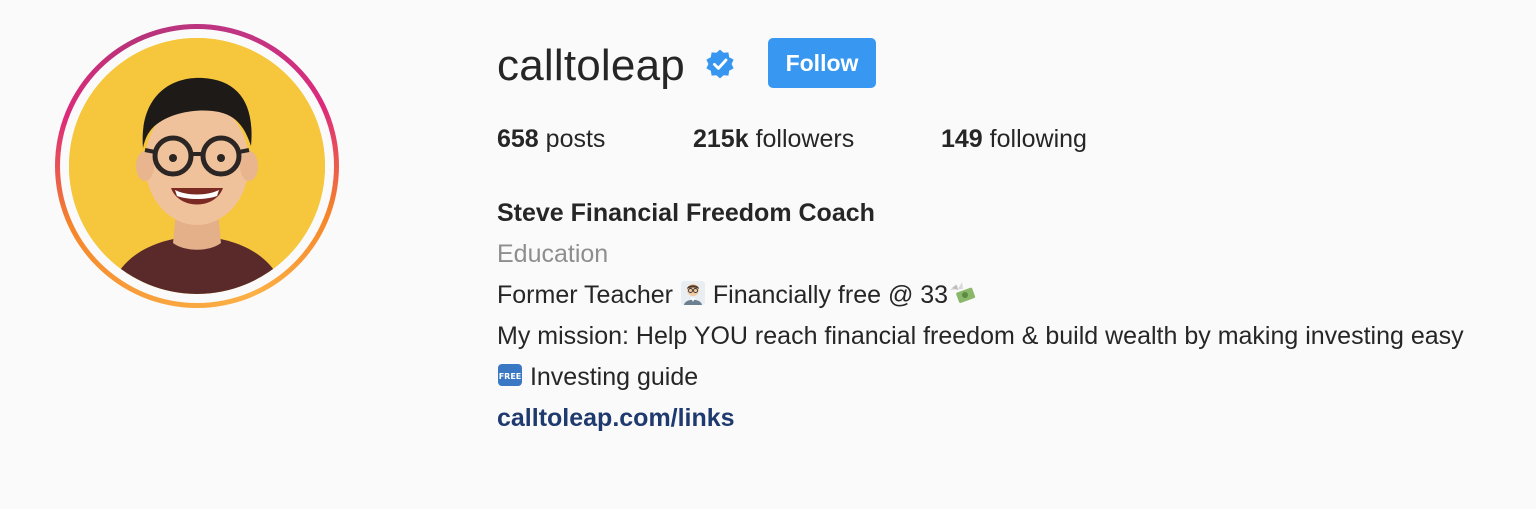 The height and width of the screenshot is (509, 1536). Describe the element at coordinates (588, 295) in the screenshot. I see `bio-line-1-text-a: Former Teacher` at that location.